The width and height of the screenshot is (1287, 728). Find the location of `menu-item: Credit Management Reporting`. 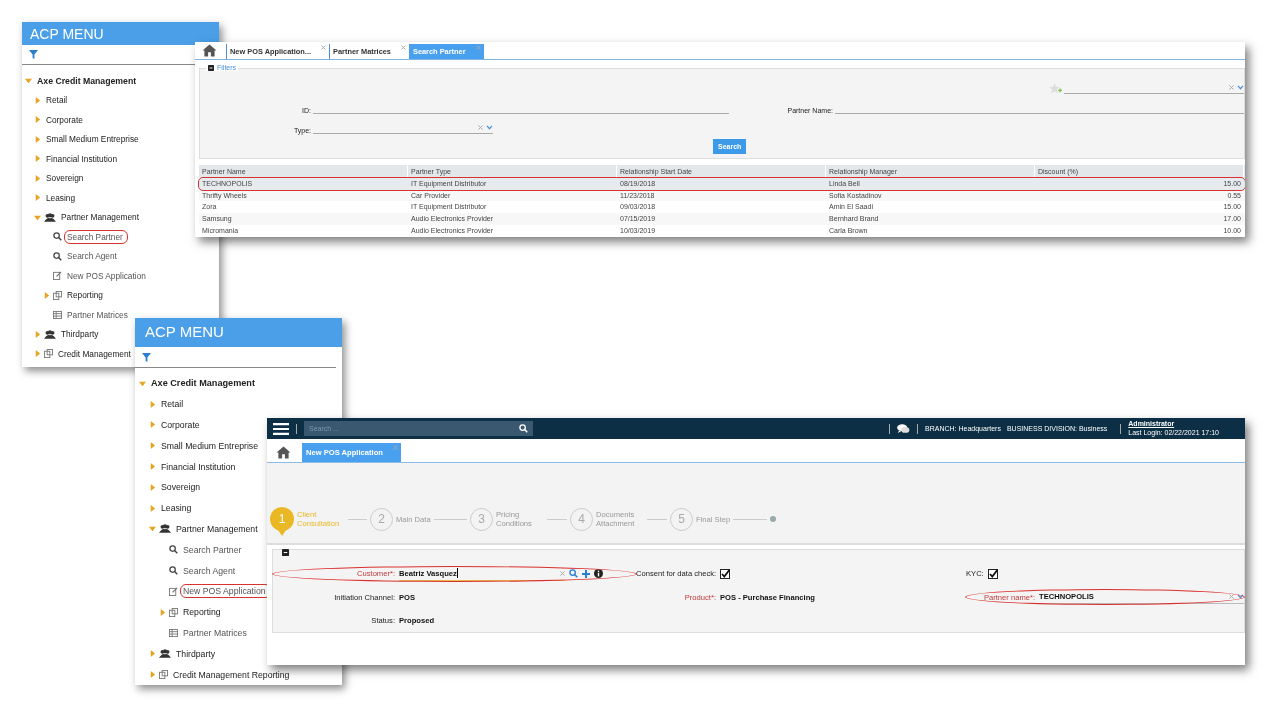

menu-item: Credit Management Reporting is located at coordinates (231, 674).